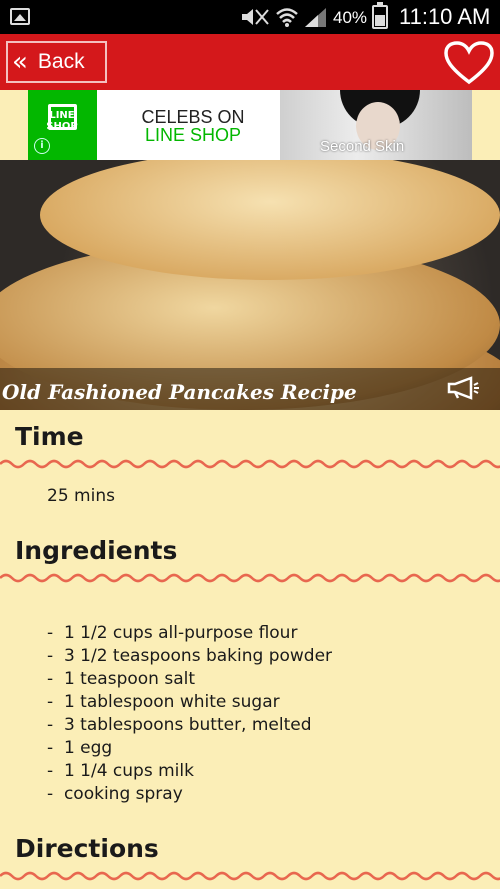 The image size is (500, 889). I want to click on list-item: 3 1/2 teaspoons baking powder, so click(189, 656).